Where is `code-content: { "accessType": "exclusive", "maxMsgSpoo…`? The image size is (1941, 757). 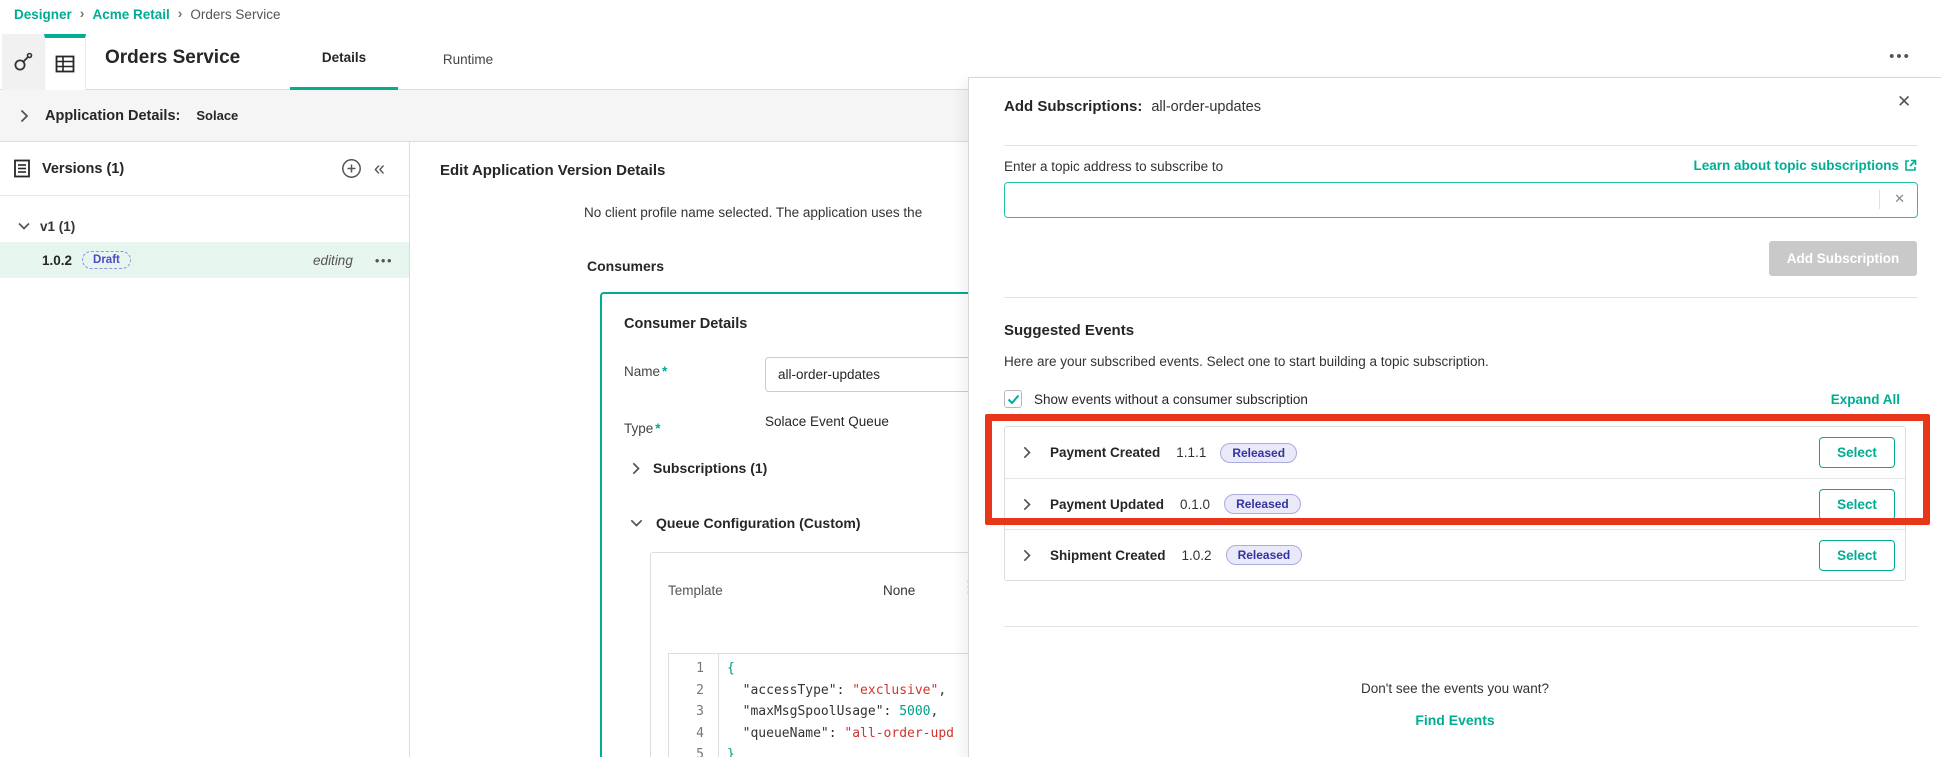
code-content: { "accessType": "exclusive", "maxMsgSpoo… is located at coordinates (836, 705).